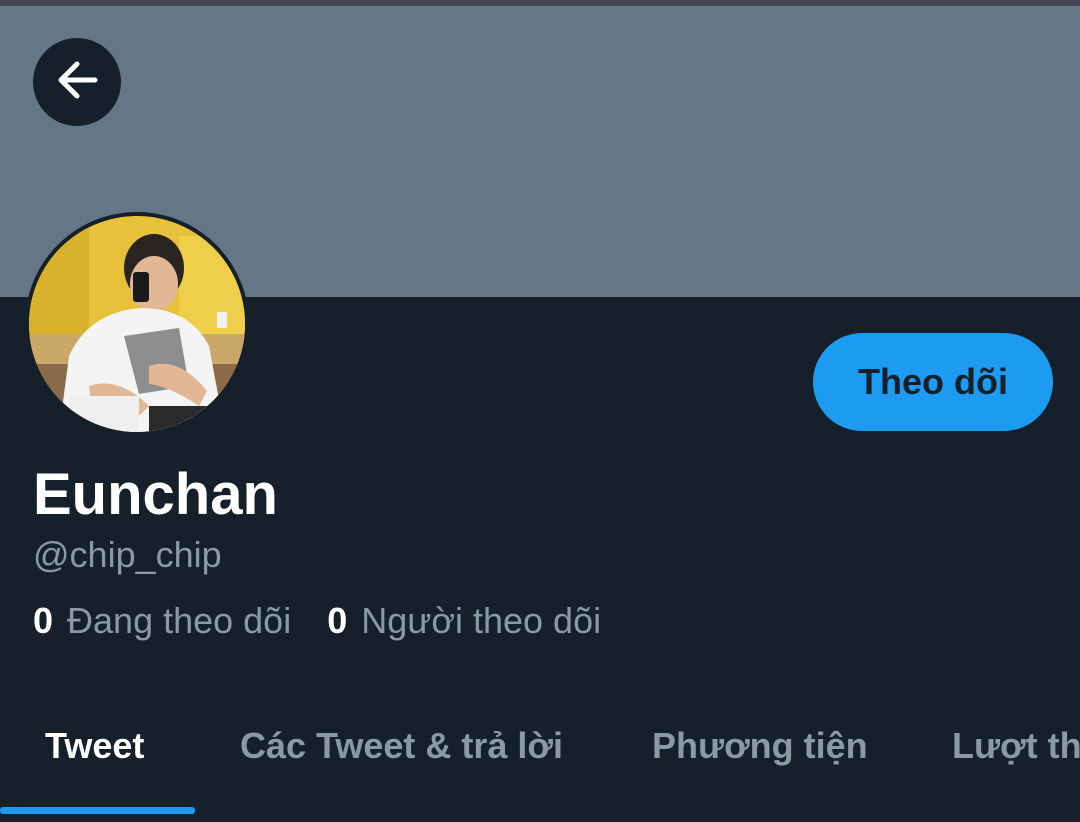 This screenshot has height=822, width=1080. I want to click on following-count: 0, so click(43, 620).